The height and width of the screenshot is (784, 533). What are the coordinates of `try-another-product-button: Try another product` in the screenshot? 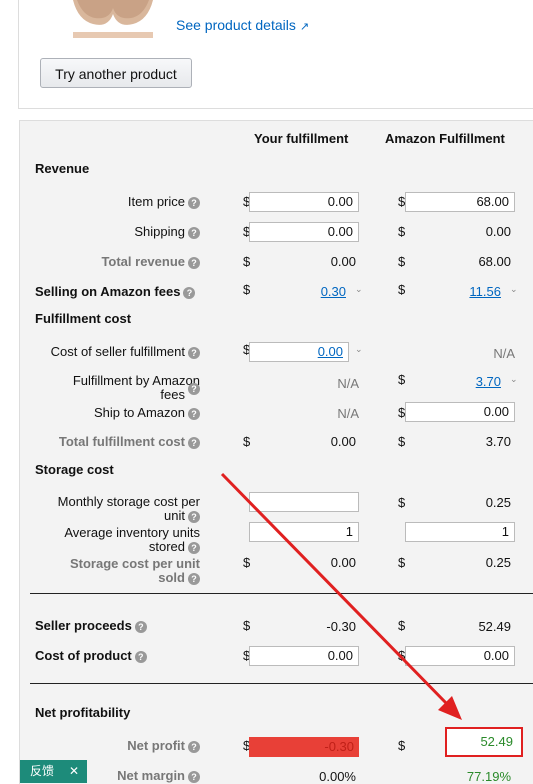 It's located at (116, 73).